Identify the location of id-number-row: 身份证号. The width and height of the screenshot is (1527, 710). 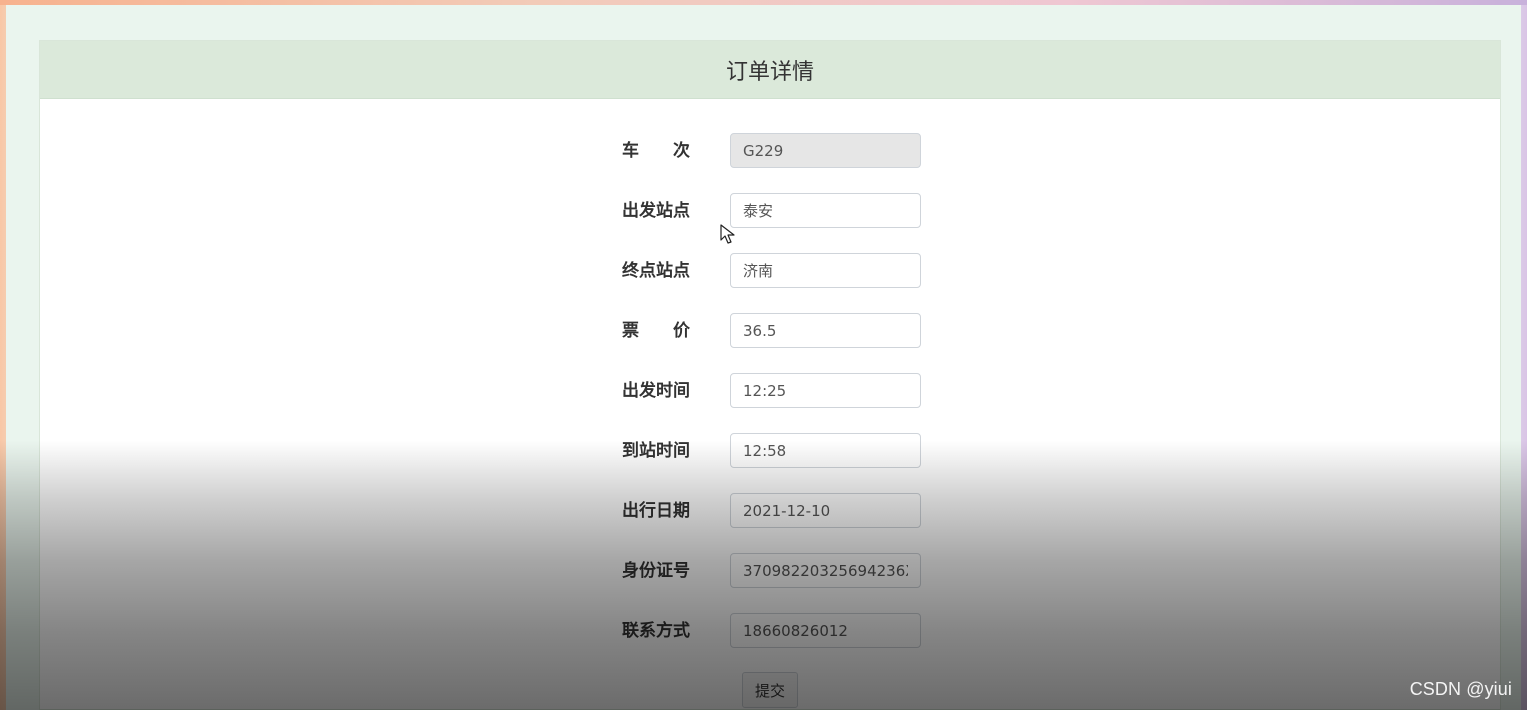
(770, 571).